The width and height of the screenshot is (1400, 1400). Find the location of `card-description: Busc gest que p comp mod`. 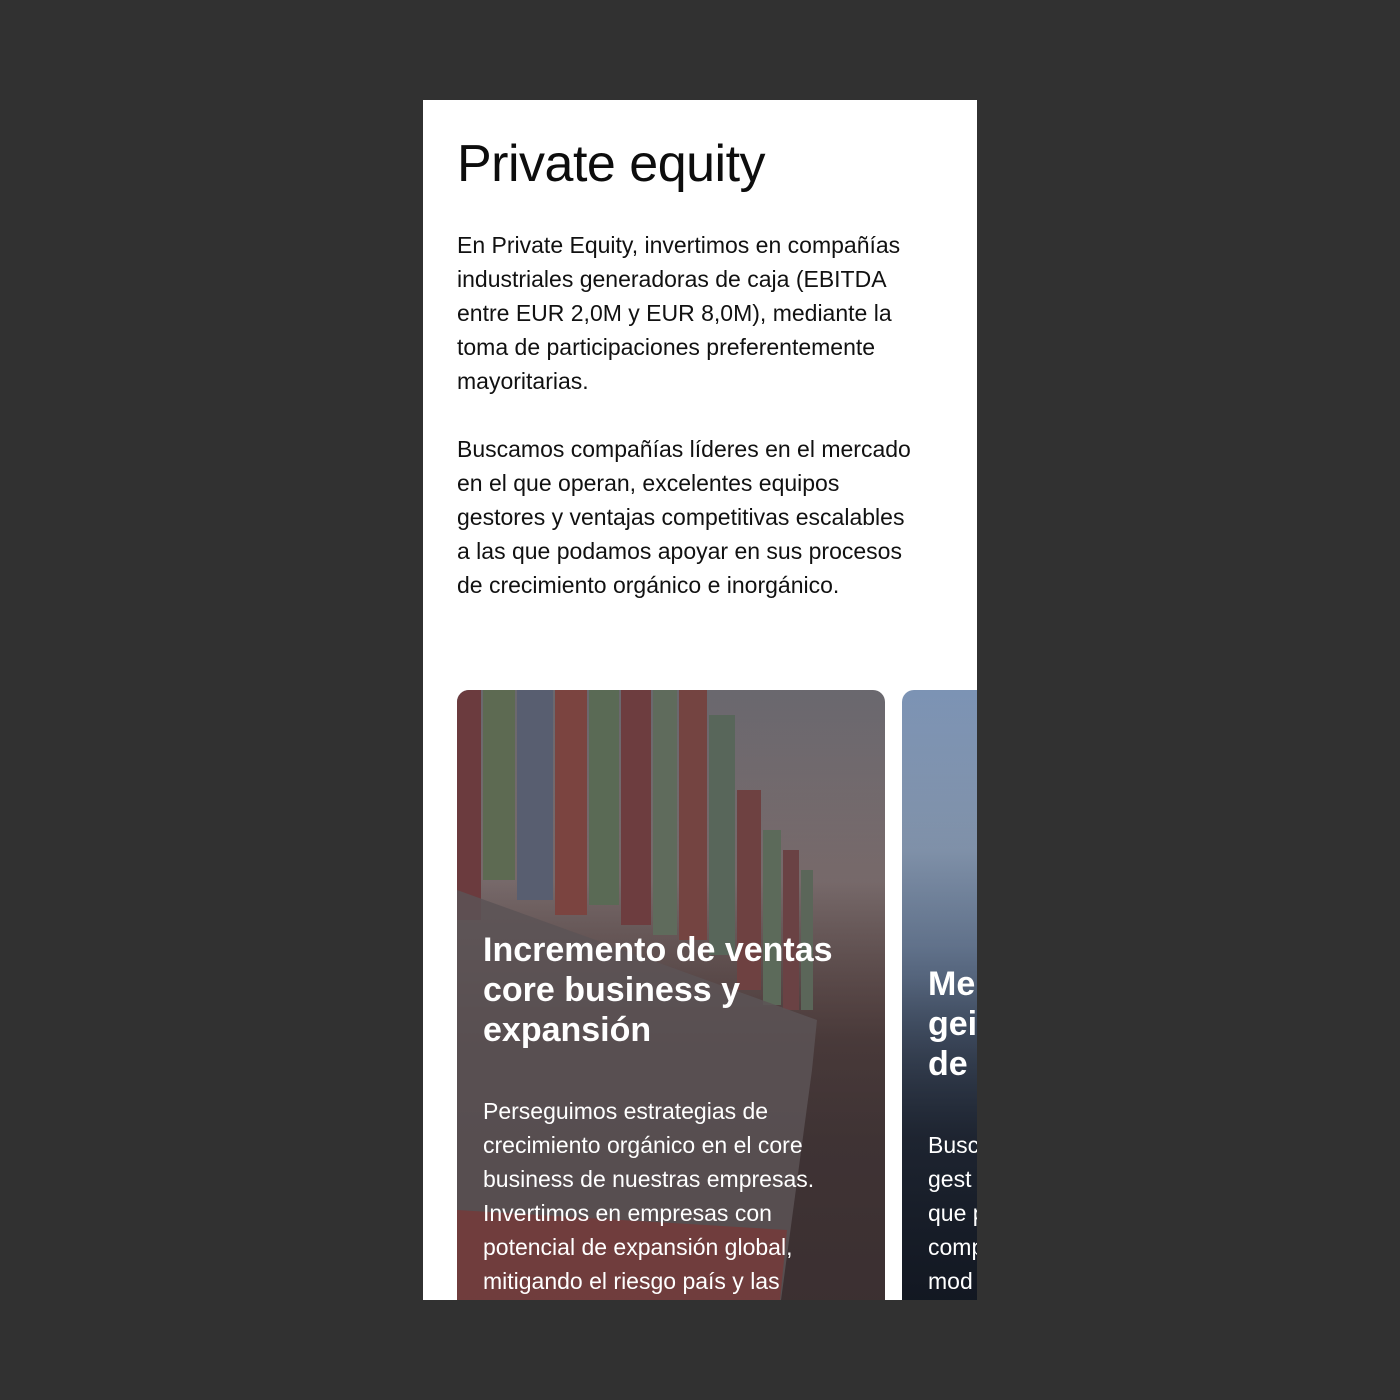

card-description: Busc gest que p comp mod is located at coordinates (952, 1213).